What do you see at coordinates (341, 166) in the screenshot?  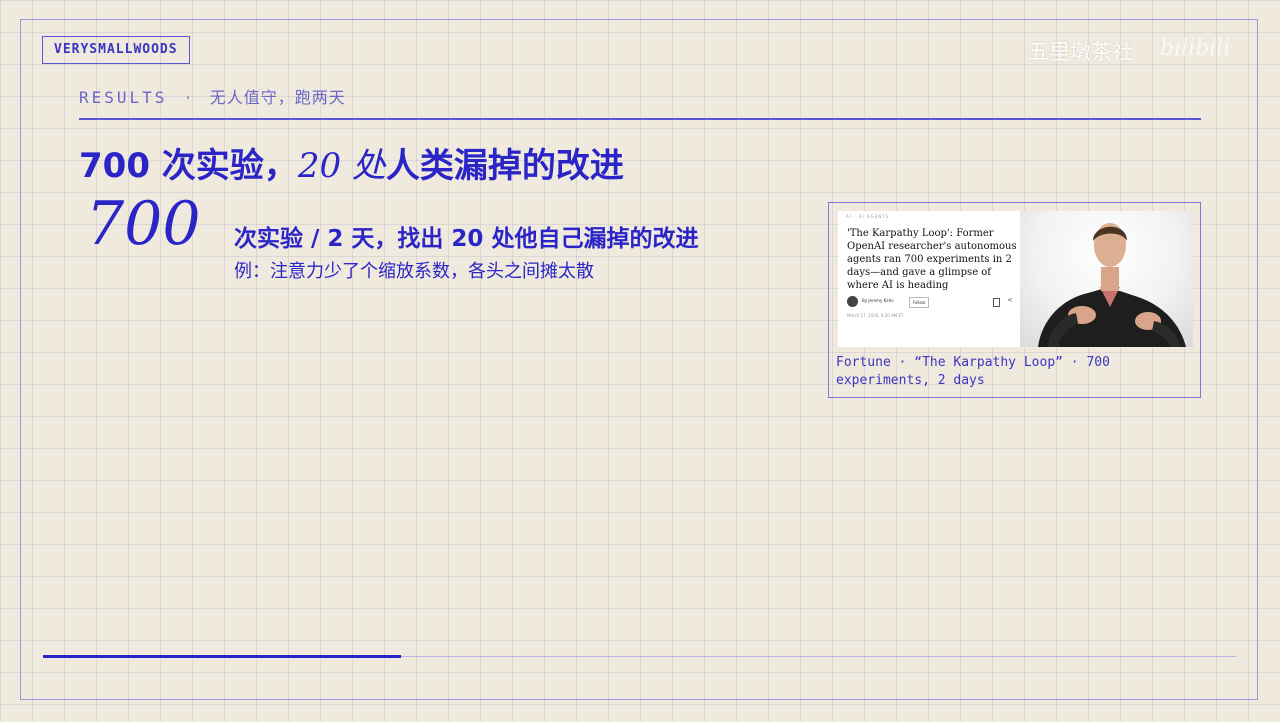 I see `title-part-2: 20 处` at bounding box center [341, 166].